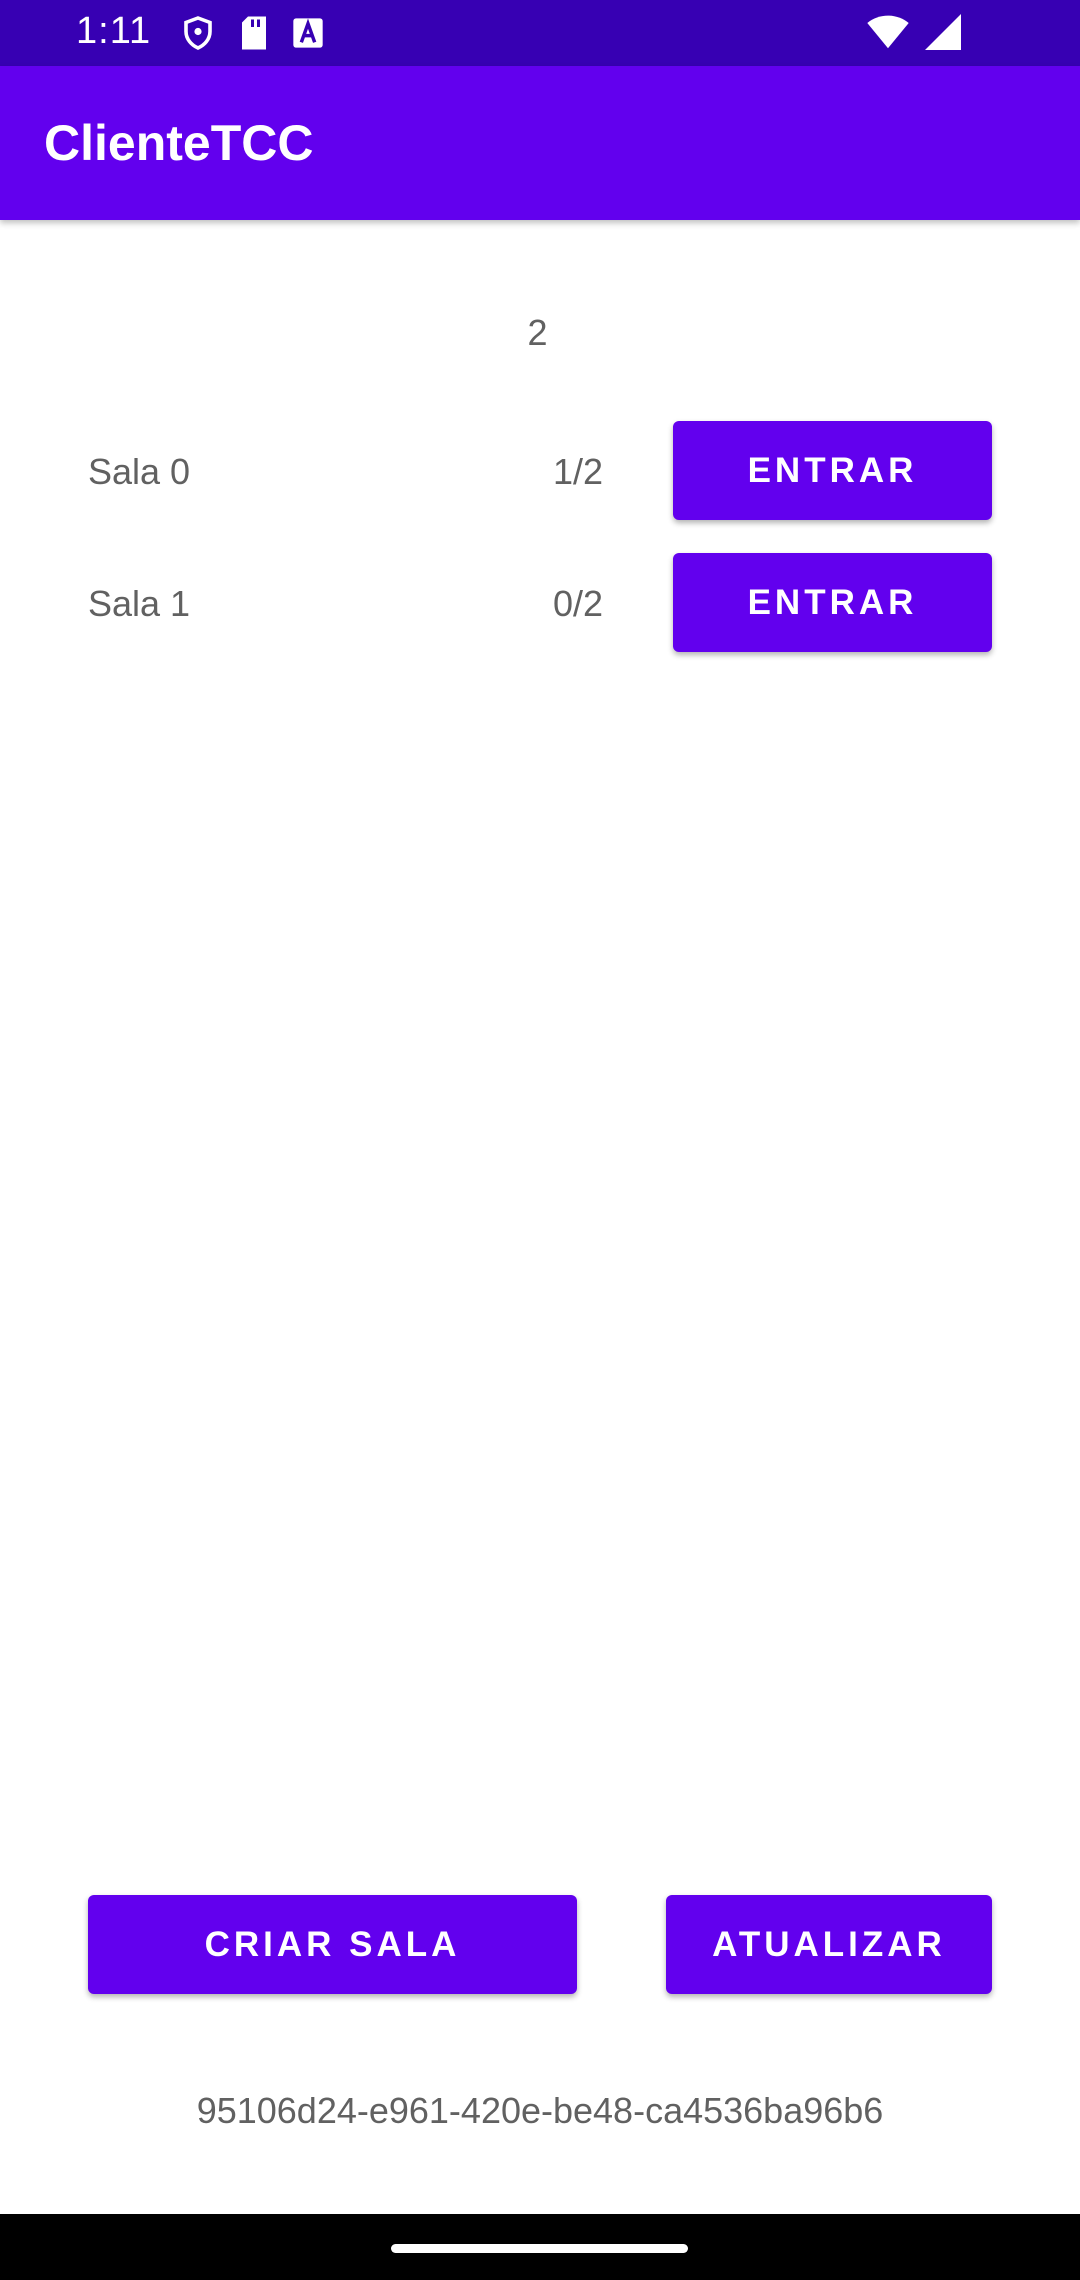 This screenshot has width=1080, height=2280. I want to click on room-count: 2, so click(537, 332).